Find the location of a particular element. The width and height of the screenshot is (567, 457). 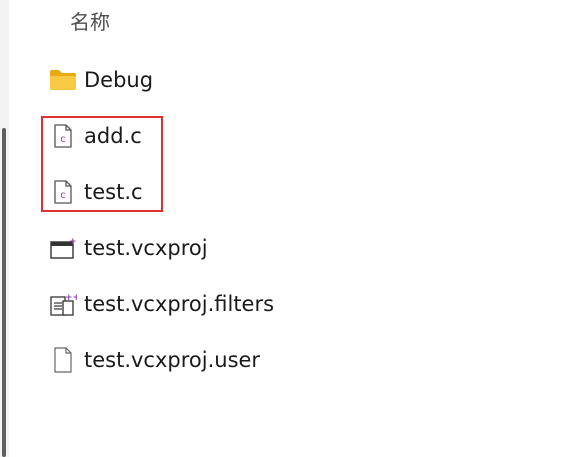

file-name-label: test.vcxproj.user is located at coordinates (172, 360).